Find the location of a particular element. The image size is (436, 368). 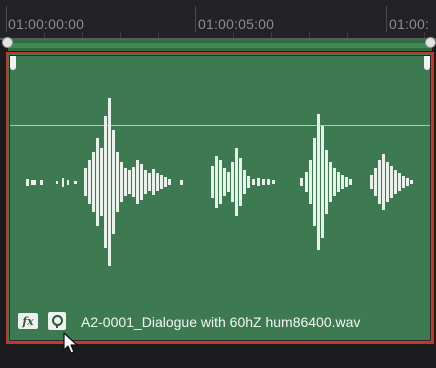

fx-icon: fx is located at coordinates (28, 321).